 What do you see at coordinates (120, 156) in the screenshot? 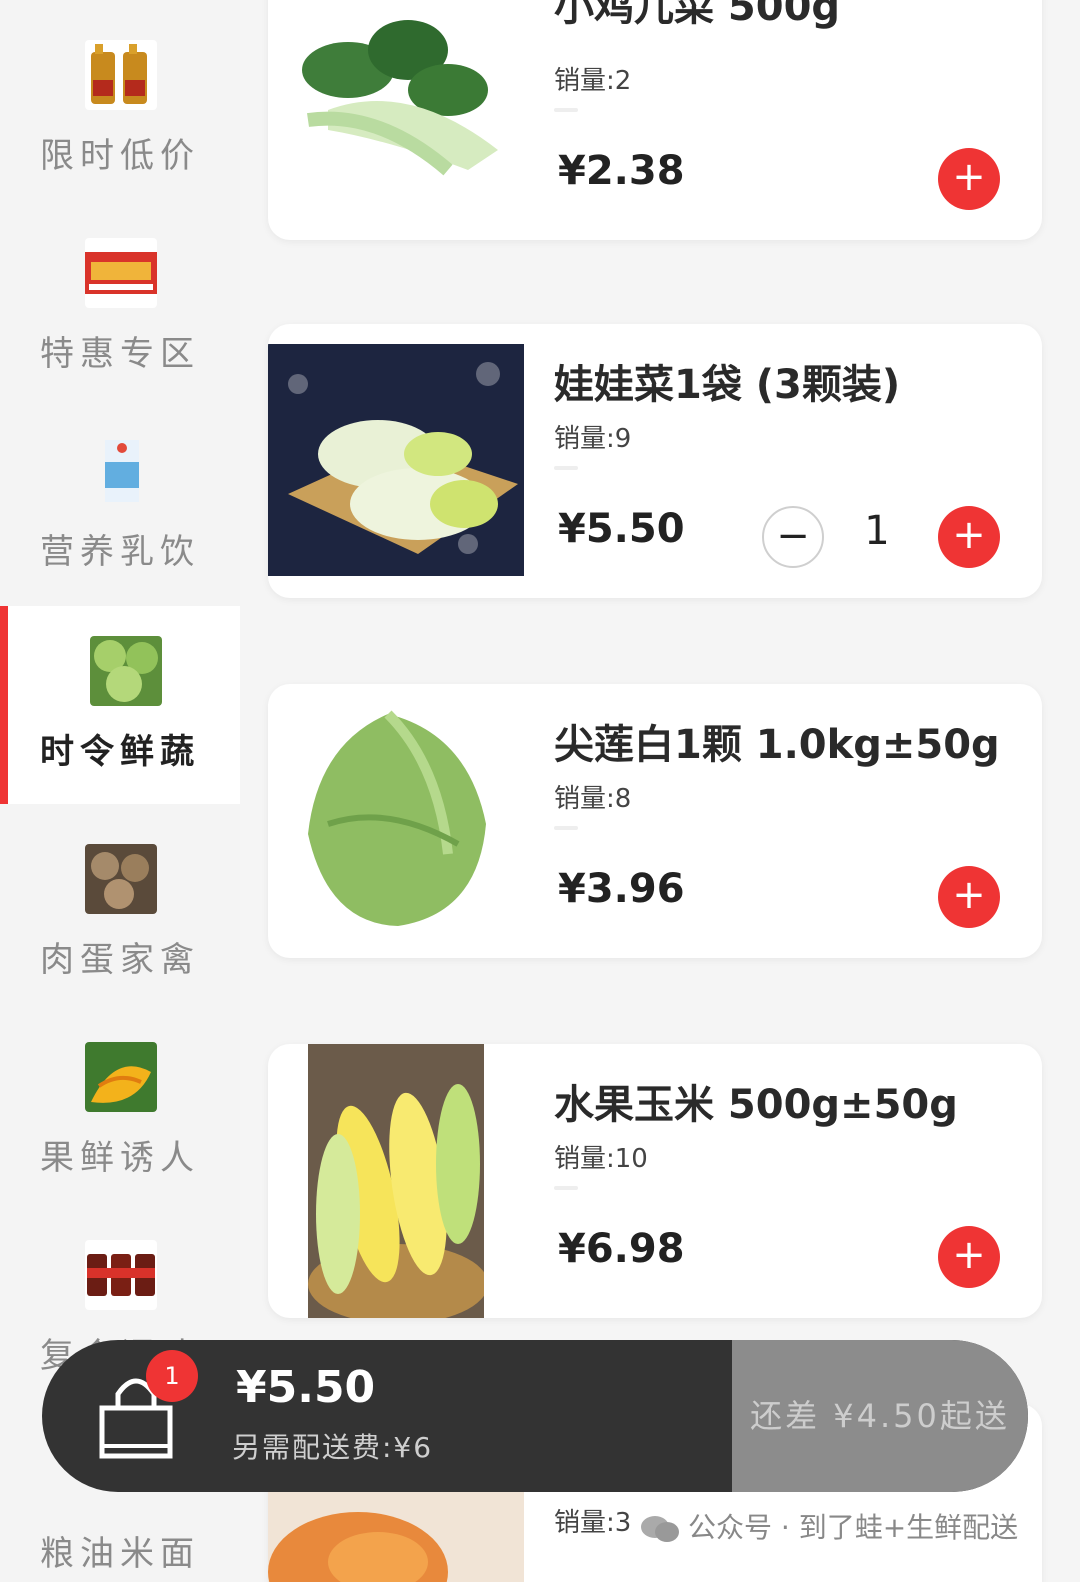
I see `sidebar-item-label: 限时低价` at bounding box center [120, 156].